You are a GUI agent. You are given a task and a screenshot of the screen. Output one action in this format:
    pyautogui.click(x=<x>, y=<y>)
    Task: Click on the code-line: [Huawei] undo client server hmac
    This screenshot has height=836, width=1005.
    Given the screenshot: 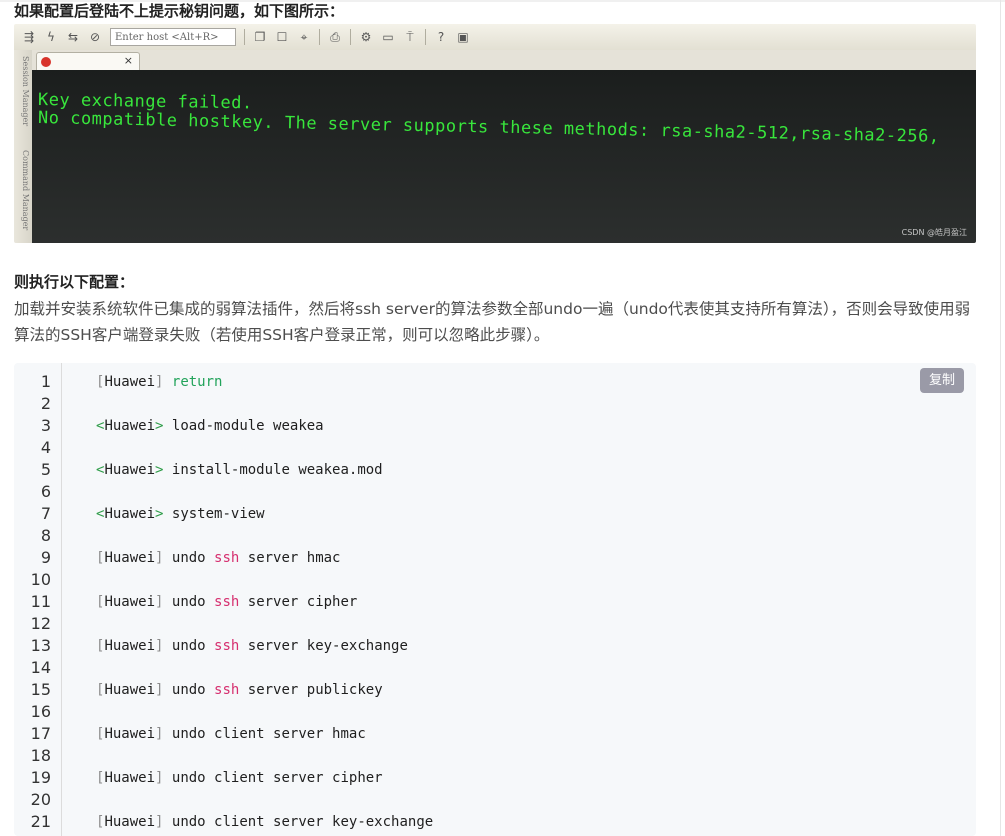 What is the action you would take?
    pyautogui.click(x=231, y=734)
    